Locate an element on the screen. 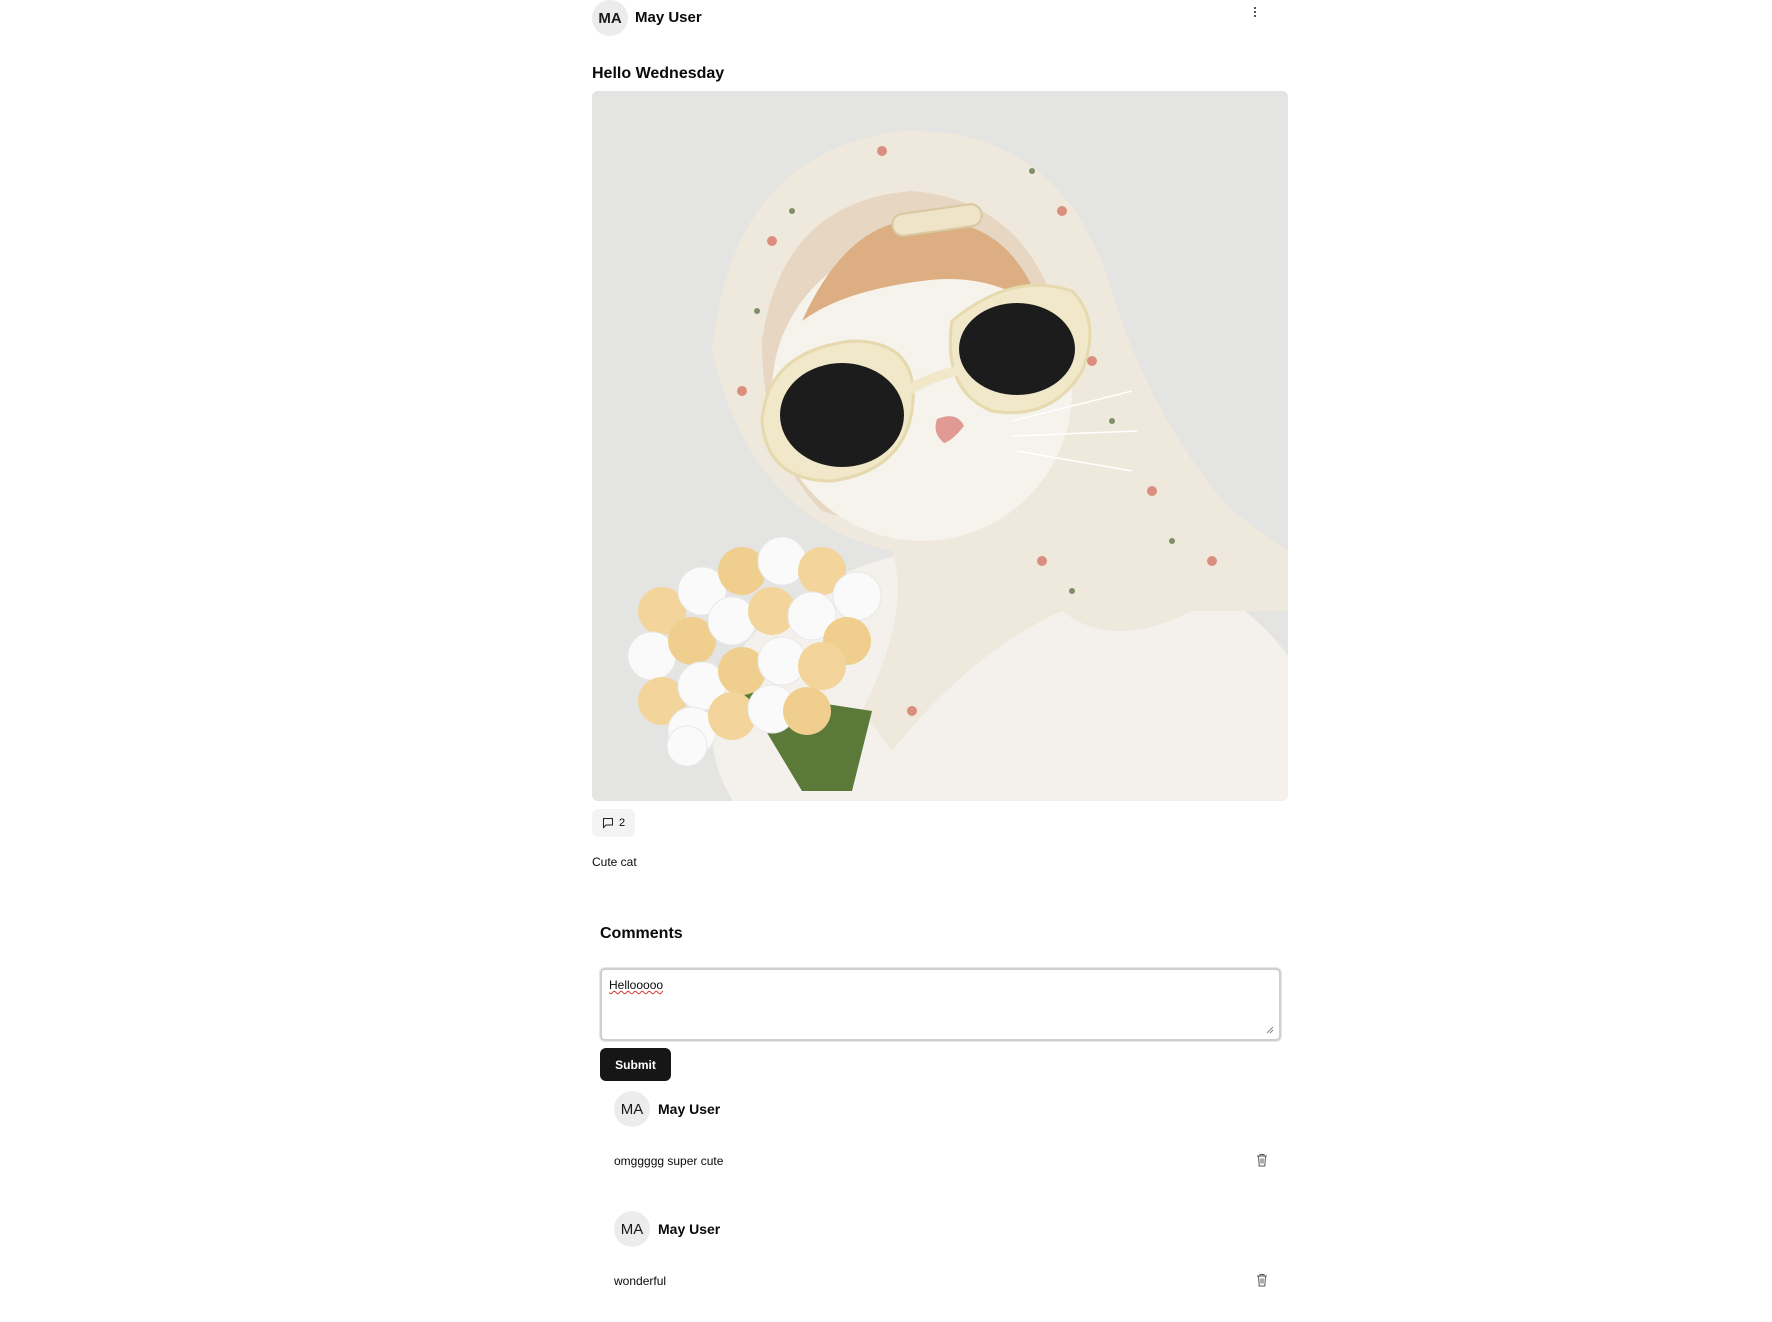 The width and height of the screenshot is (1772, 1322). post-title: Hello Wednesday is located at coordinates (658, 73).